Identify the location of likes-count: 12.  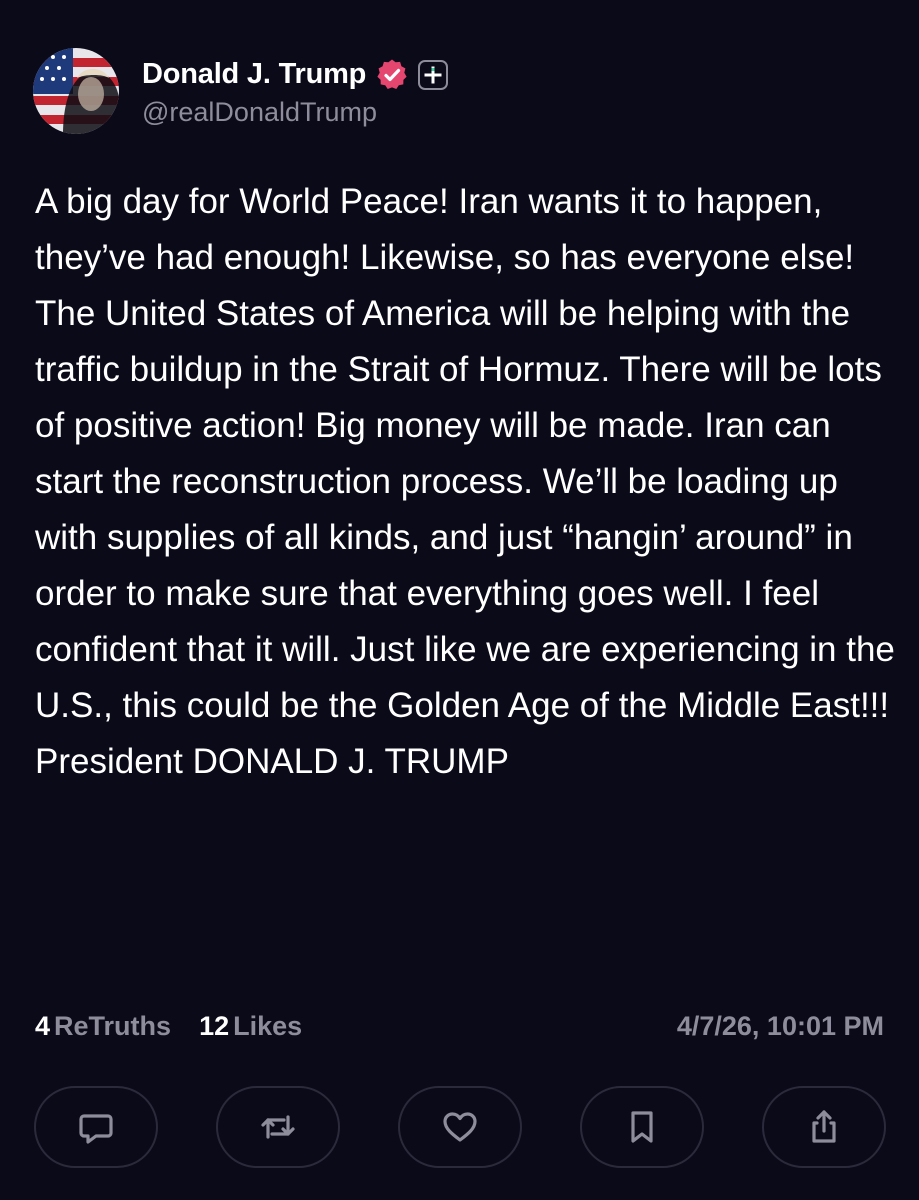
(214, 1025).